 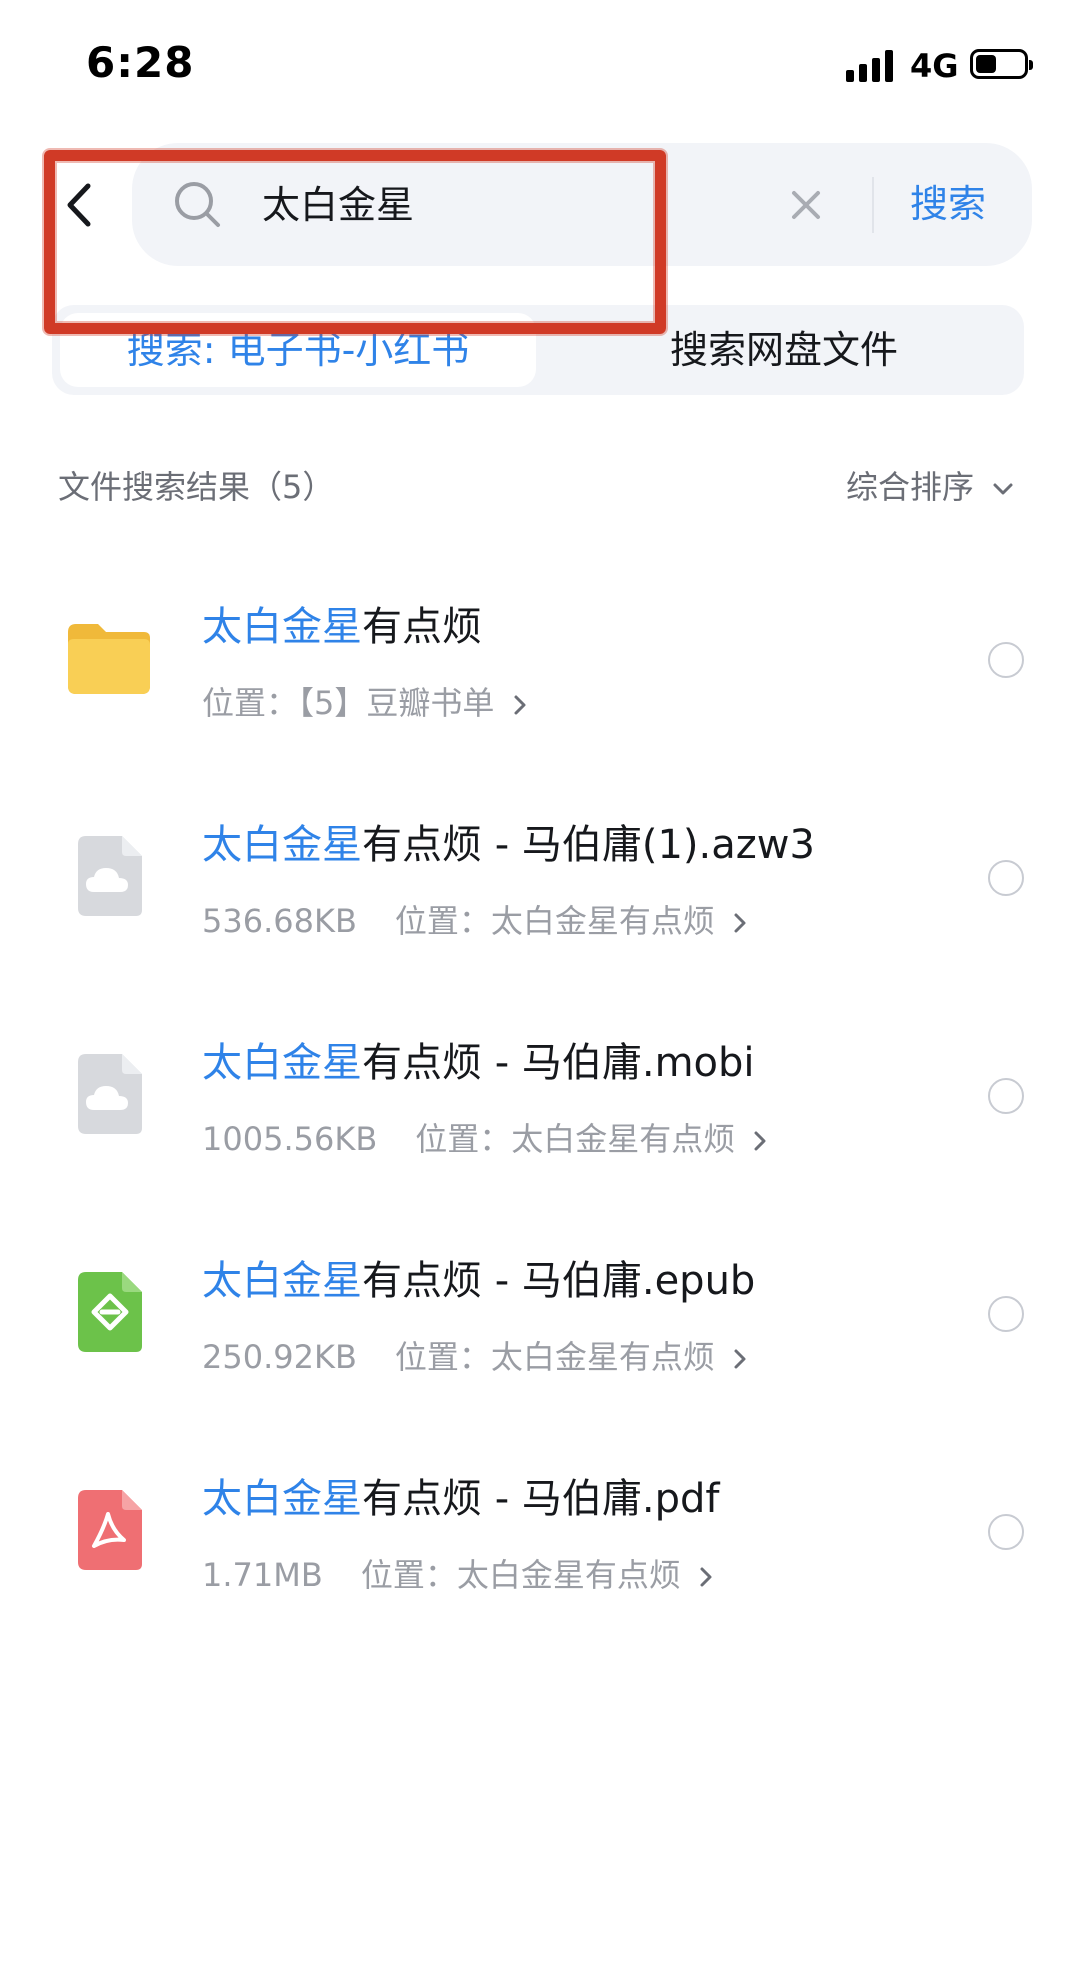 What do you see at coordinates (540, 1541) in the screenshot?
I see `file-row: 太白金星有点烦 - 马伯庸.pdf 1.71MB 位置：太白金星有点烦` at bounding box center [540, 1541].